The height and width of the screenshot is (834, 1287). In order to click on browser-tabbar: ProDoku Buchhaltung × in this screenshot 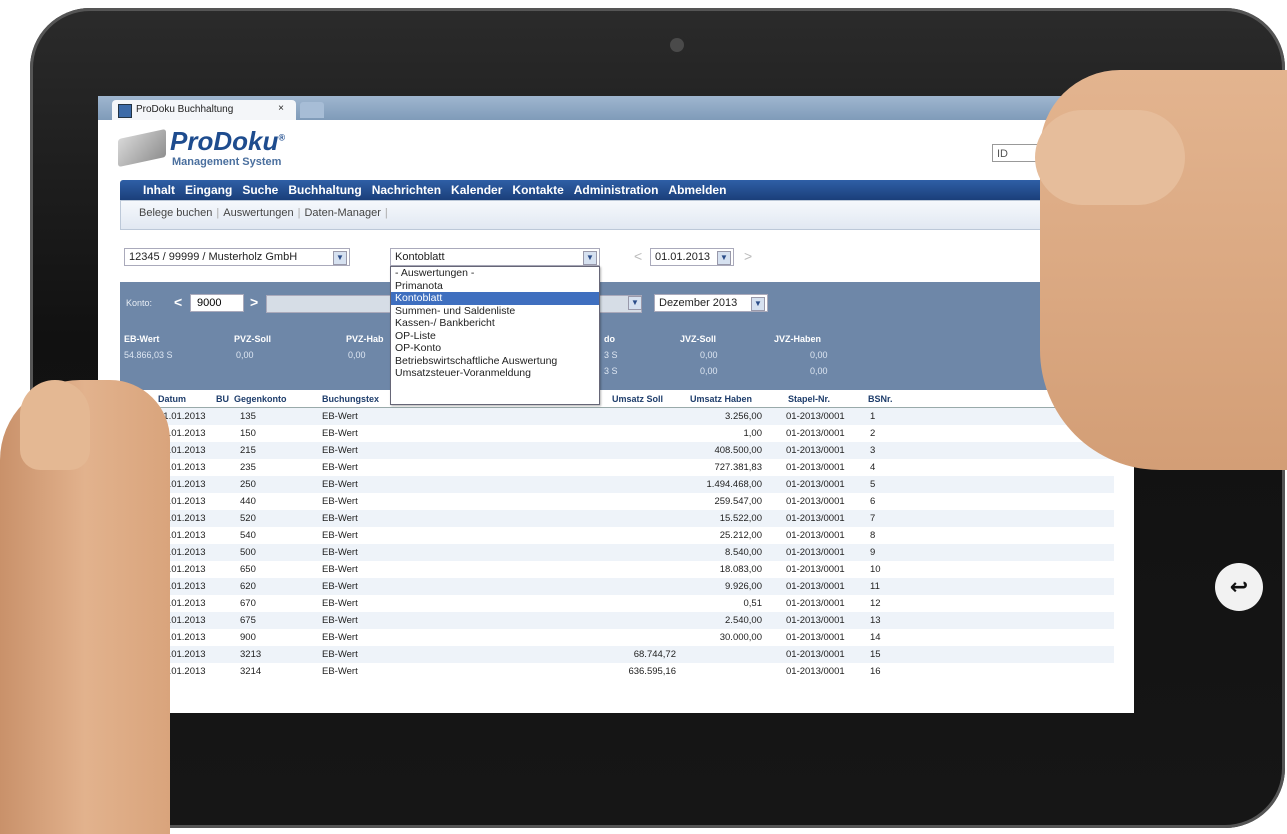, I will do `click(616, 108)`.